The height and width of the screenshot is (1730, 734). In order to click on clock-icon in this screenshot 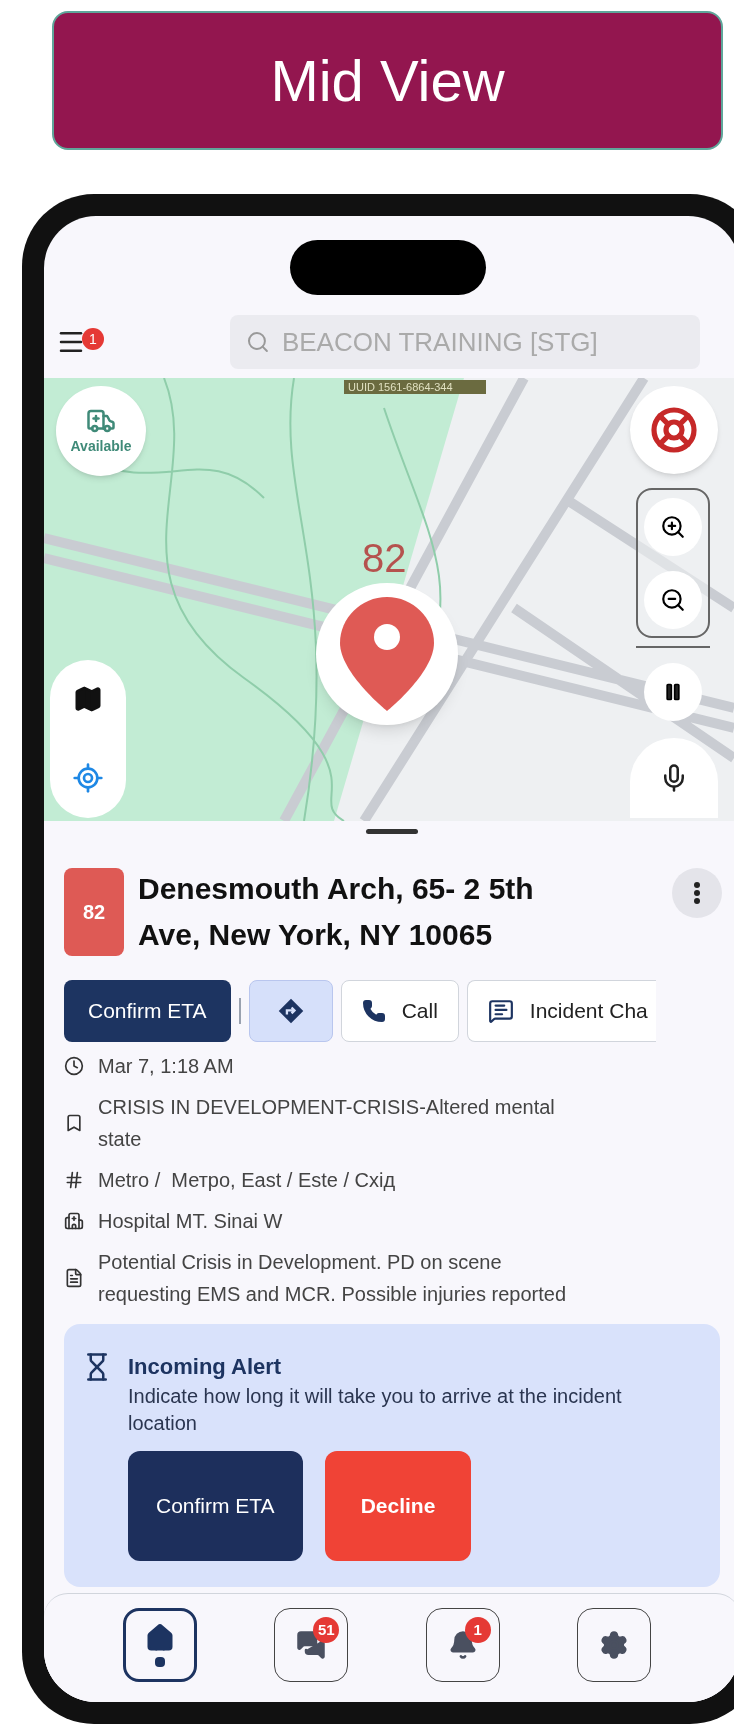, I will do `click(74, 1066)`.